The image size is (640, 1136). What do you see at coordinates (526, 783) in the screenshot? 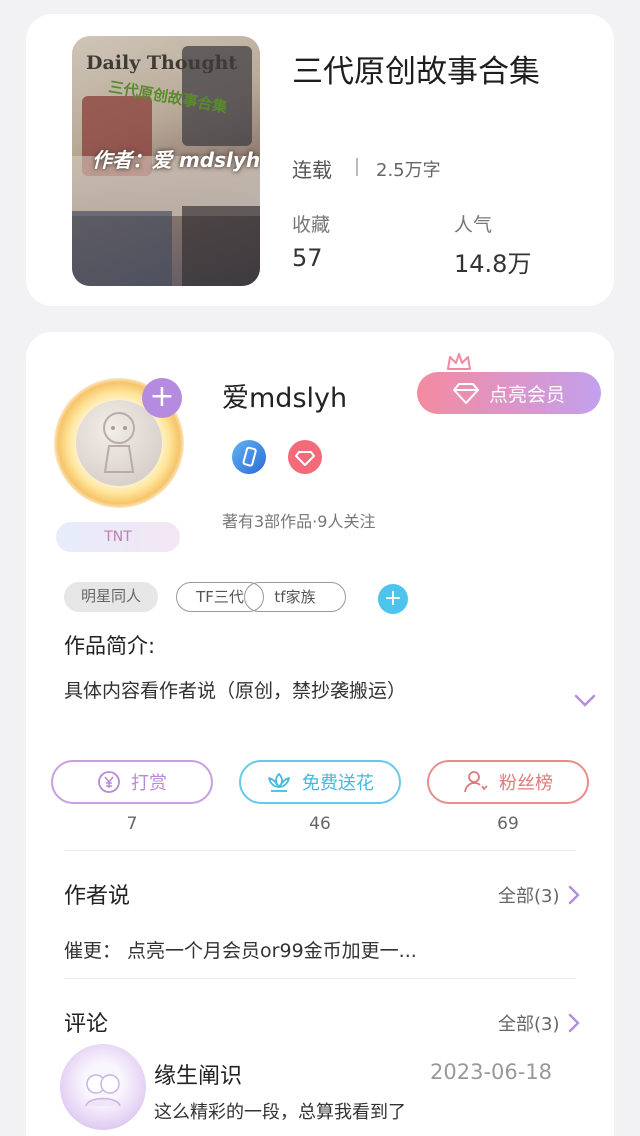
I see `fan-ranking-label: 粉丝榜` at bounding box center [526, 783].